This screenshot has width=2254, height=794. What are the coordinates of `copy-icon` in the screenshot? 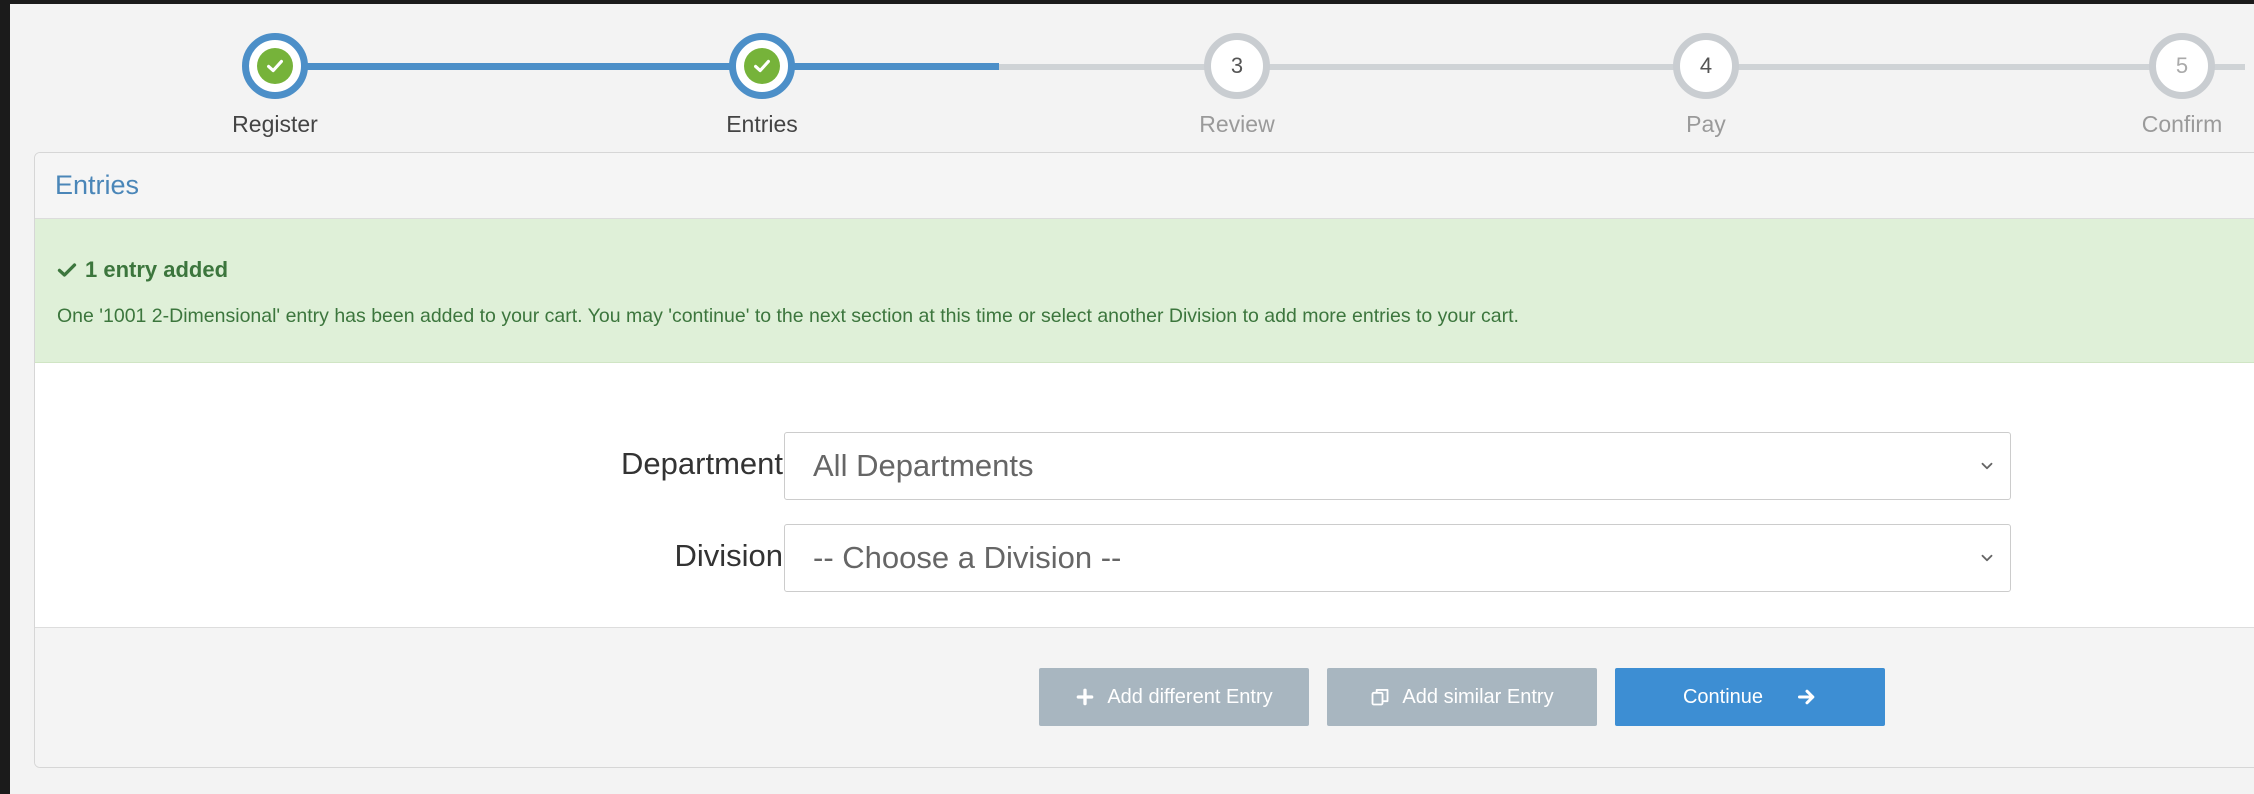 It's located at (1380, 697).